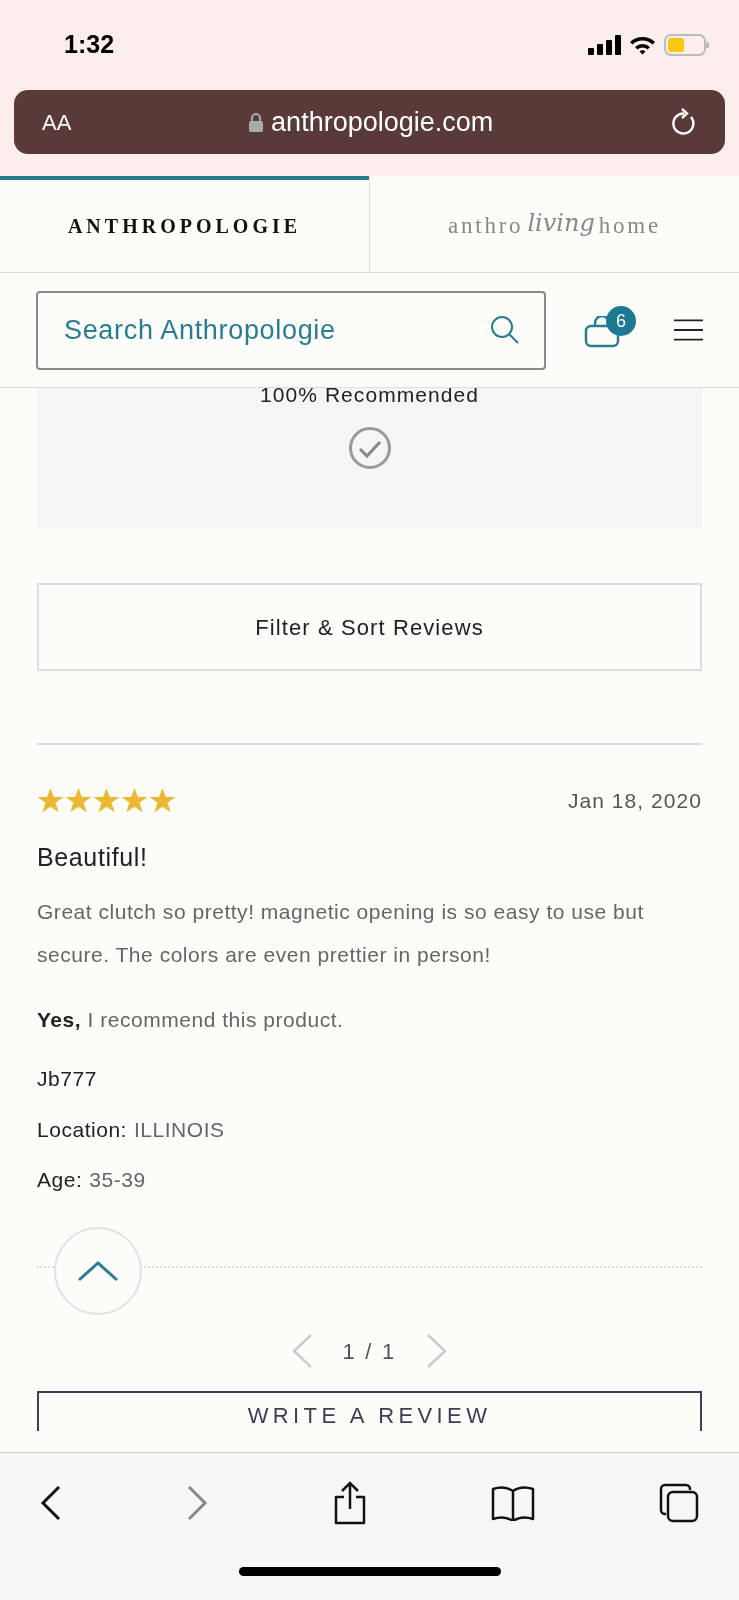 Image resolution: width=739 pixels, height=1600 pixels. What do you see at coordinates (117, 1179) in the screenshot?
I see `field-value: 35-39` at bounding box center [117, 1179].